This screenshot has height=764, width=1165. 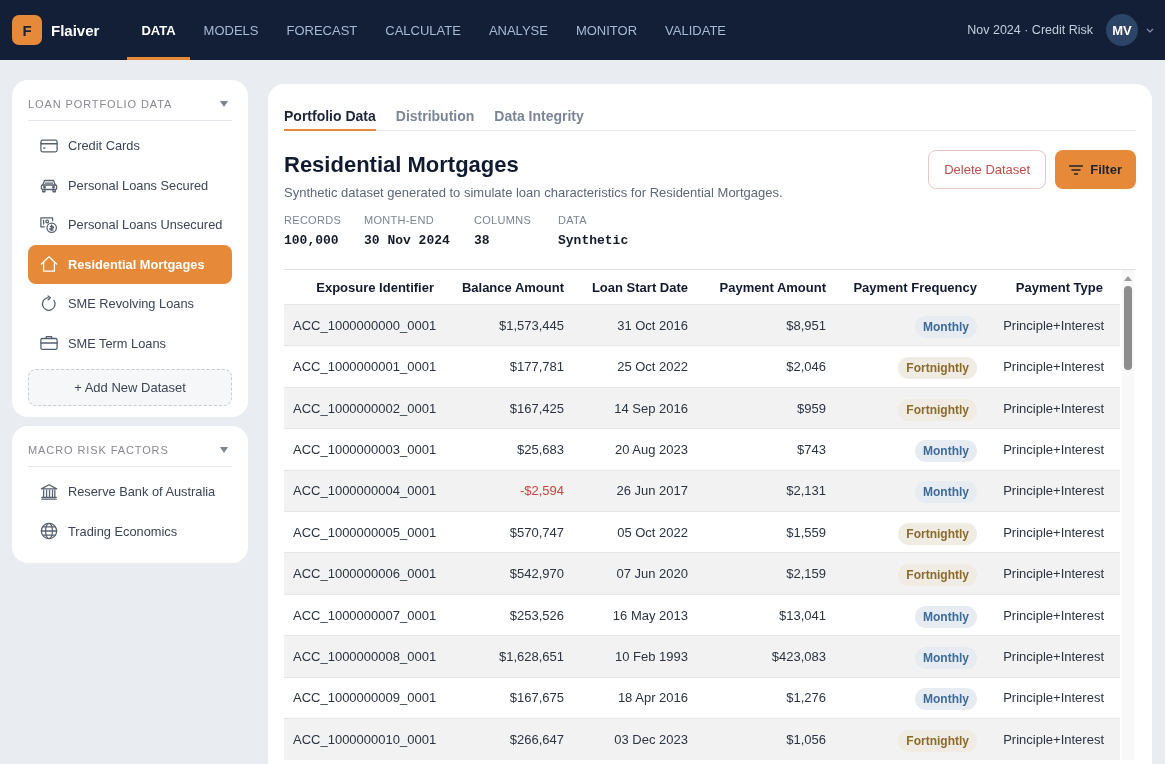 I want to click on table-cell: ACC_1000000005_0001, so click(x=364, y=532).